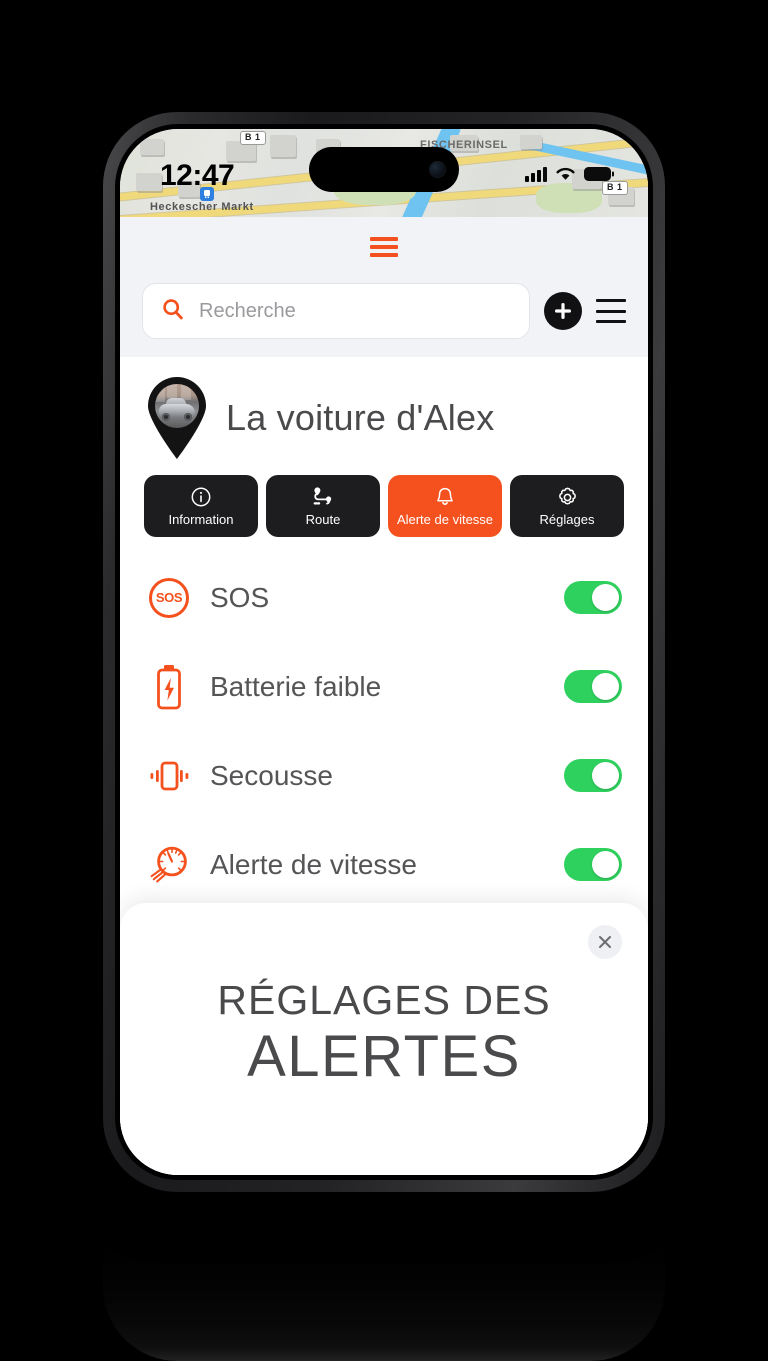  What do you see at coordinates (445, 497) in the screenshot?
I see `bell-icon` at bounding box center [445, 497].